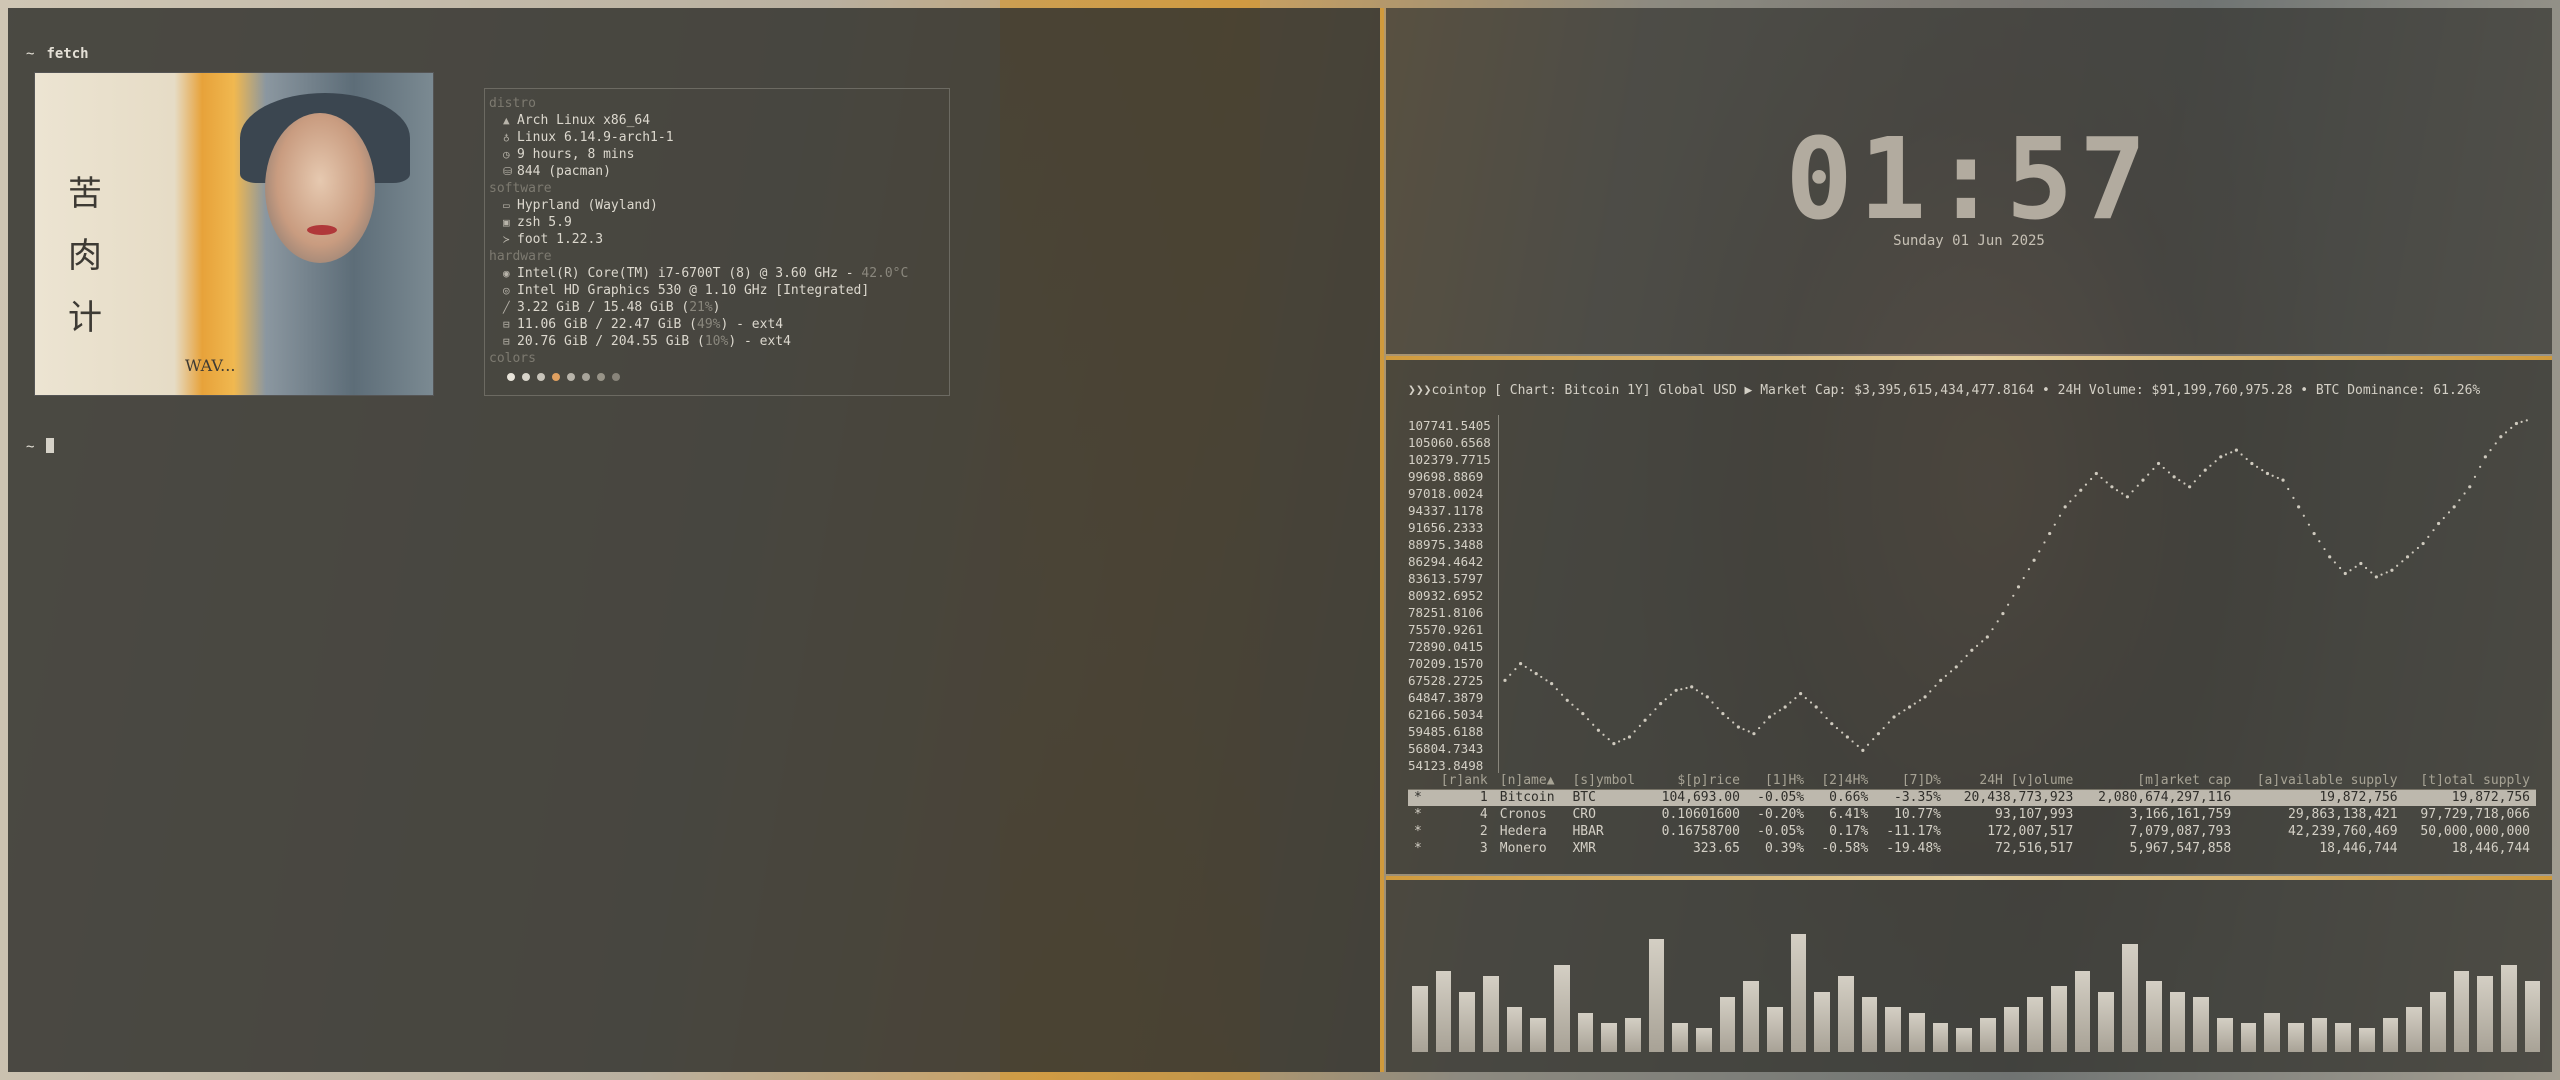 Image resolution: width=2560 pixels, height=1080 pixels. I want to click on column-header: [n]ame▲, so click(1530, 781).